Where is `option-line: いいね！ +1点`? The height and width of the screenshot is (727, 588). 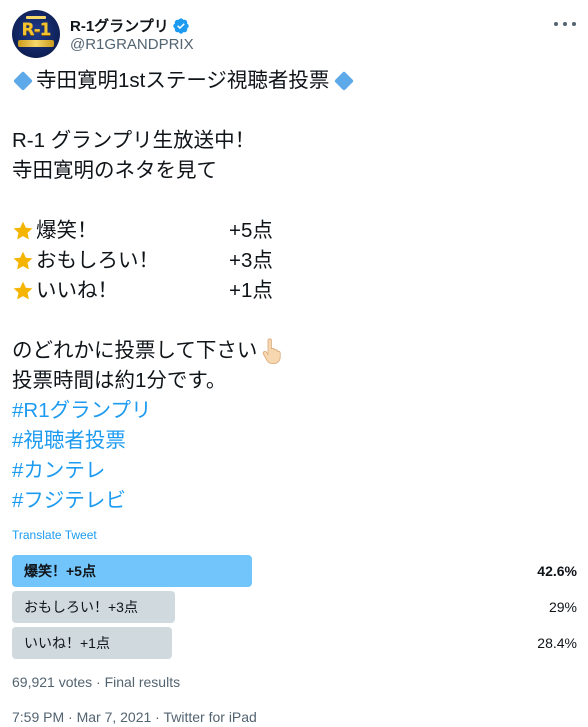 option-line: いいね！ +1点 is located at coordinates (297, 291).